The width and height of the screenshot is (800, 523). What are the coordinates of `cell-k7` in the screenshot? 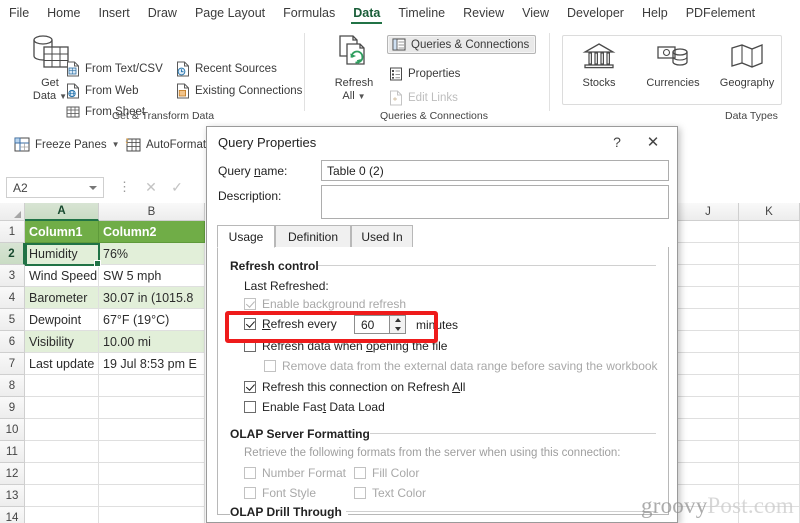 It's located at (769, 364).